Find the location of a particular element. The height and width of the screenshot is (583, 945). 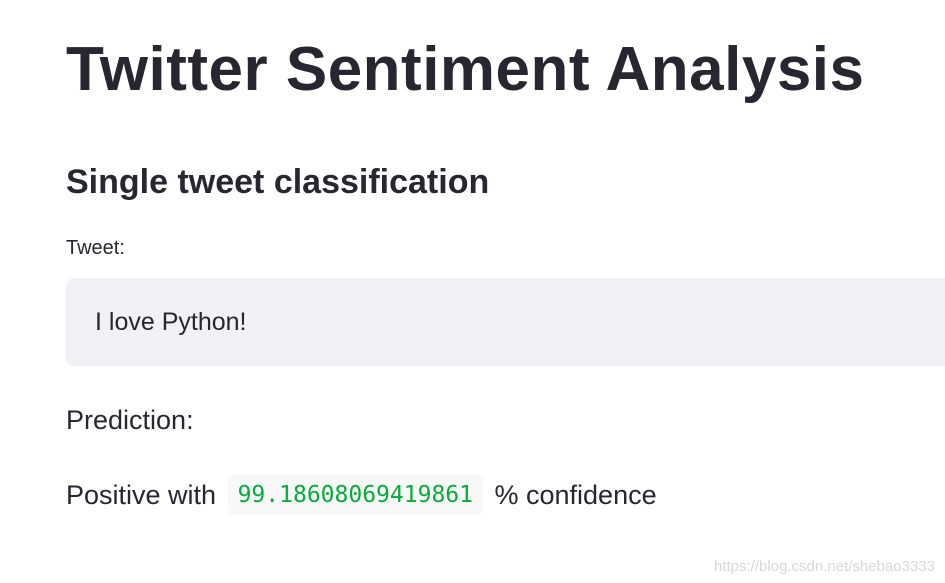

sentiment-text: Positive with is located at coordinates (141, 495).